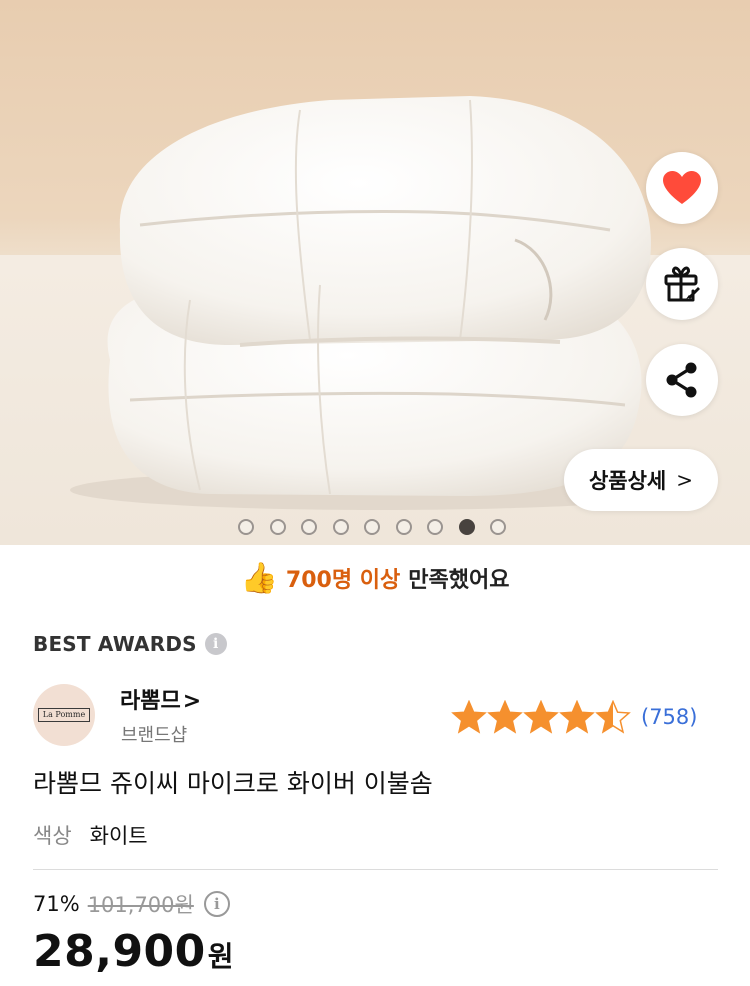 The height and width of the screenshot is (986, 750). What do you see at coordinates (375, 869) in the screenshot?
I see `divider` at bounding box center [375, 869].